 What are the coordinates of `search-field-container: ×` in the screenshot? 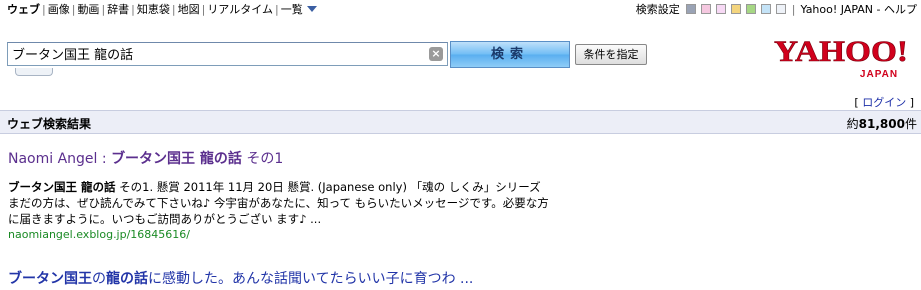 It's located at (227, 54).